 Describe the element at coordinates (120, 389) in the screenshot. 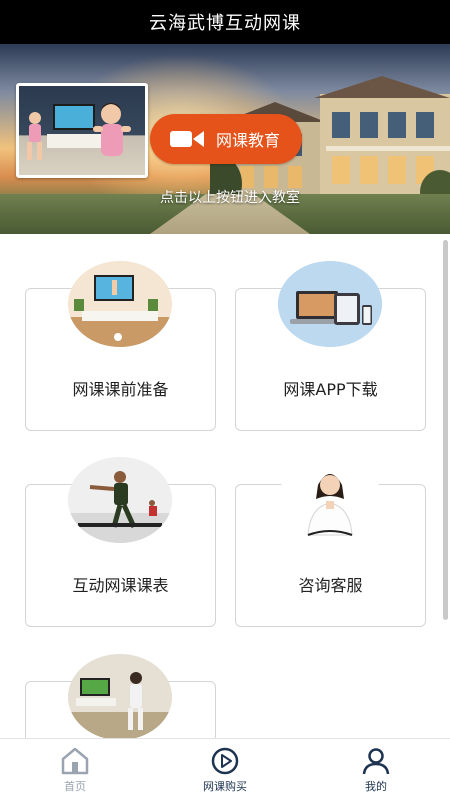

I see `card-label: 网课课前准备` at that location.